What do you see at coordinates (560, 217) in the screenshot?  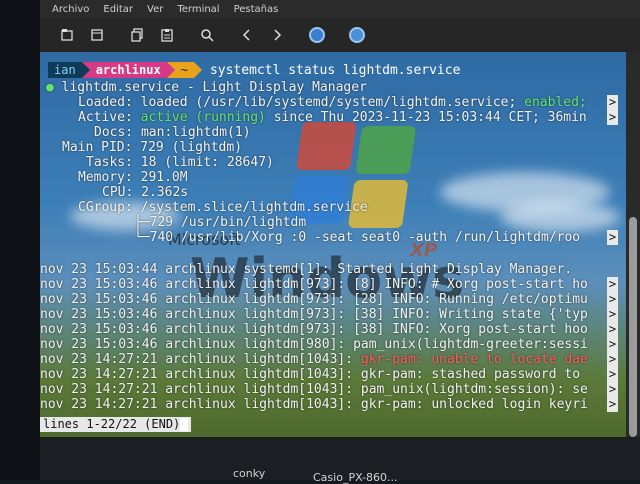 I see `wallpaper-cloud` at bounding box center [560, 217].